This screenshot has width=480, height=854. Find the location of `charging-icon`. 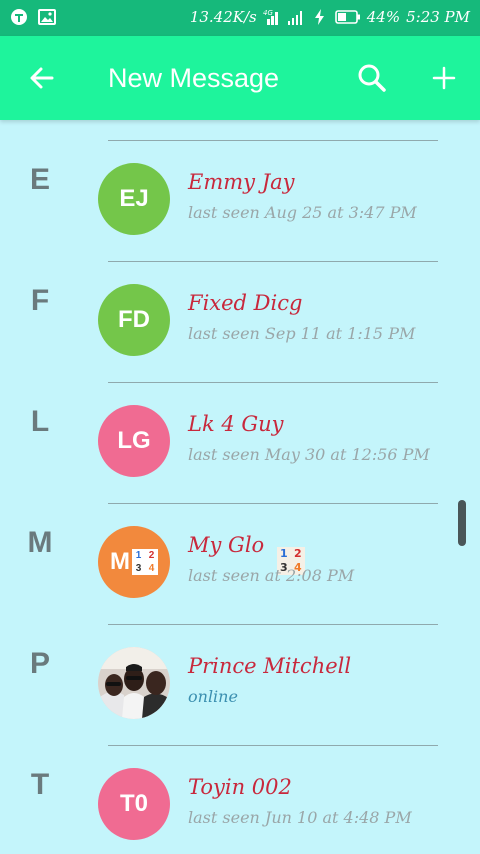

charging-icon is located at coordinates (319, 17).